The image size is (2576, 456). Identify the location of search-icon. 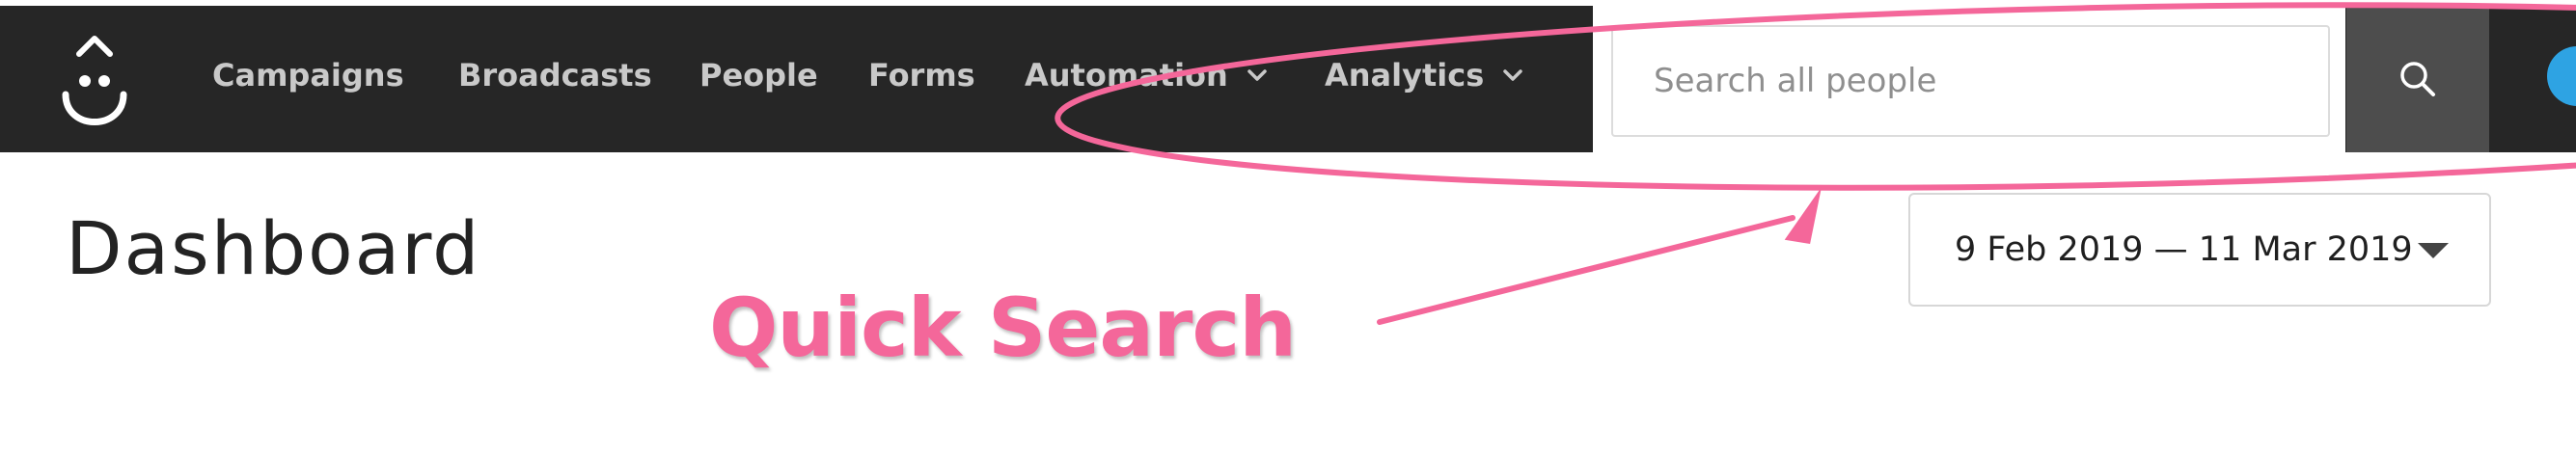
(2418, 79).